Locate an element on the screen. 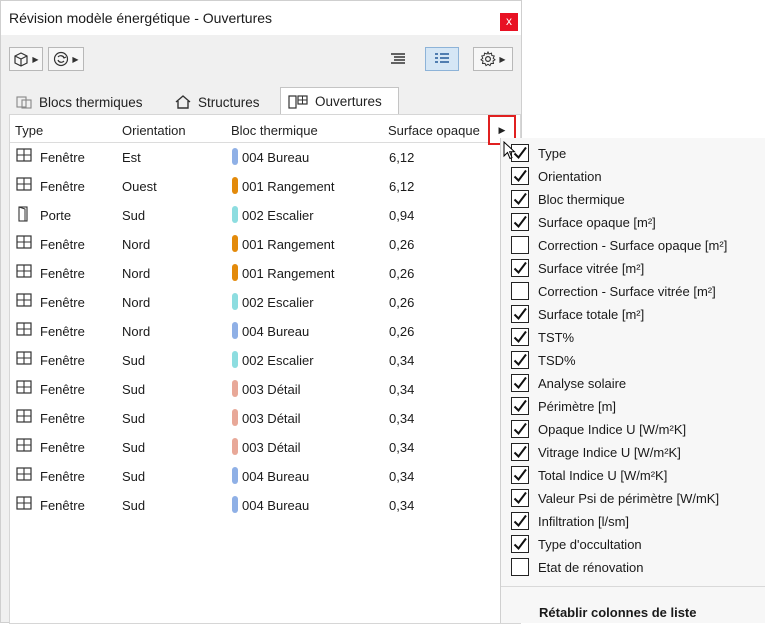  list-detail-button is located at coordinates (398, 59).